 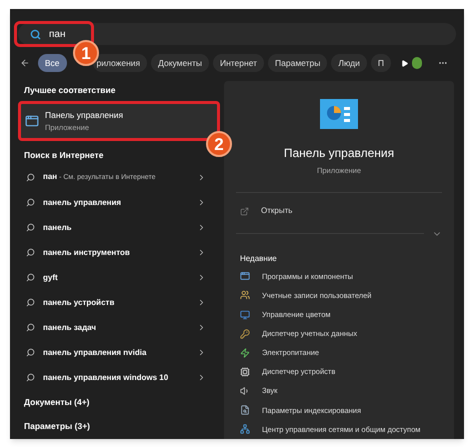 I want to click on result-text: панель устройств, so click(x=78, y=302).